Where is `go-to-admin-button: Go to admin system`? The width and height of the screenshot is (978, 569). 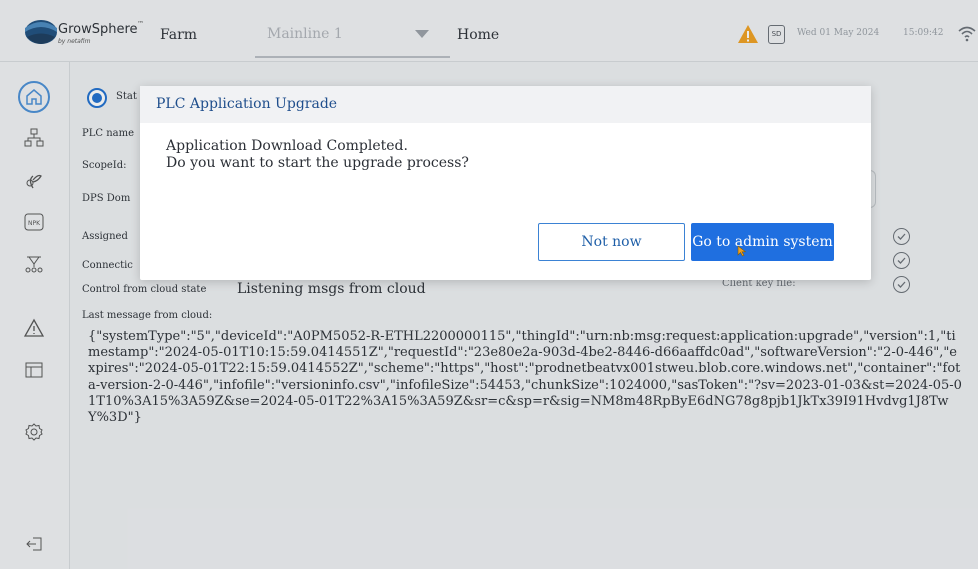
go-to-admin-button: Go to admin system is located at coordinates (762, 242).